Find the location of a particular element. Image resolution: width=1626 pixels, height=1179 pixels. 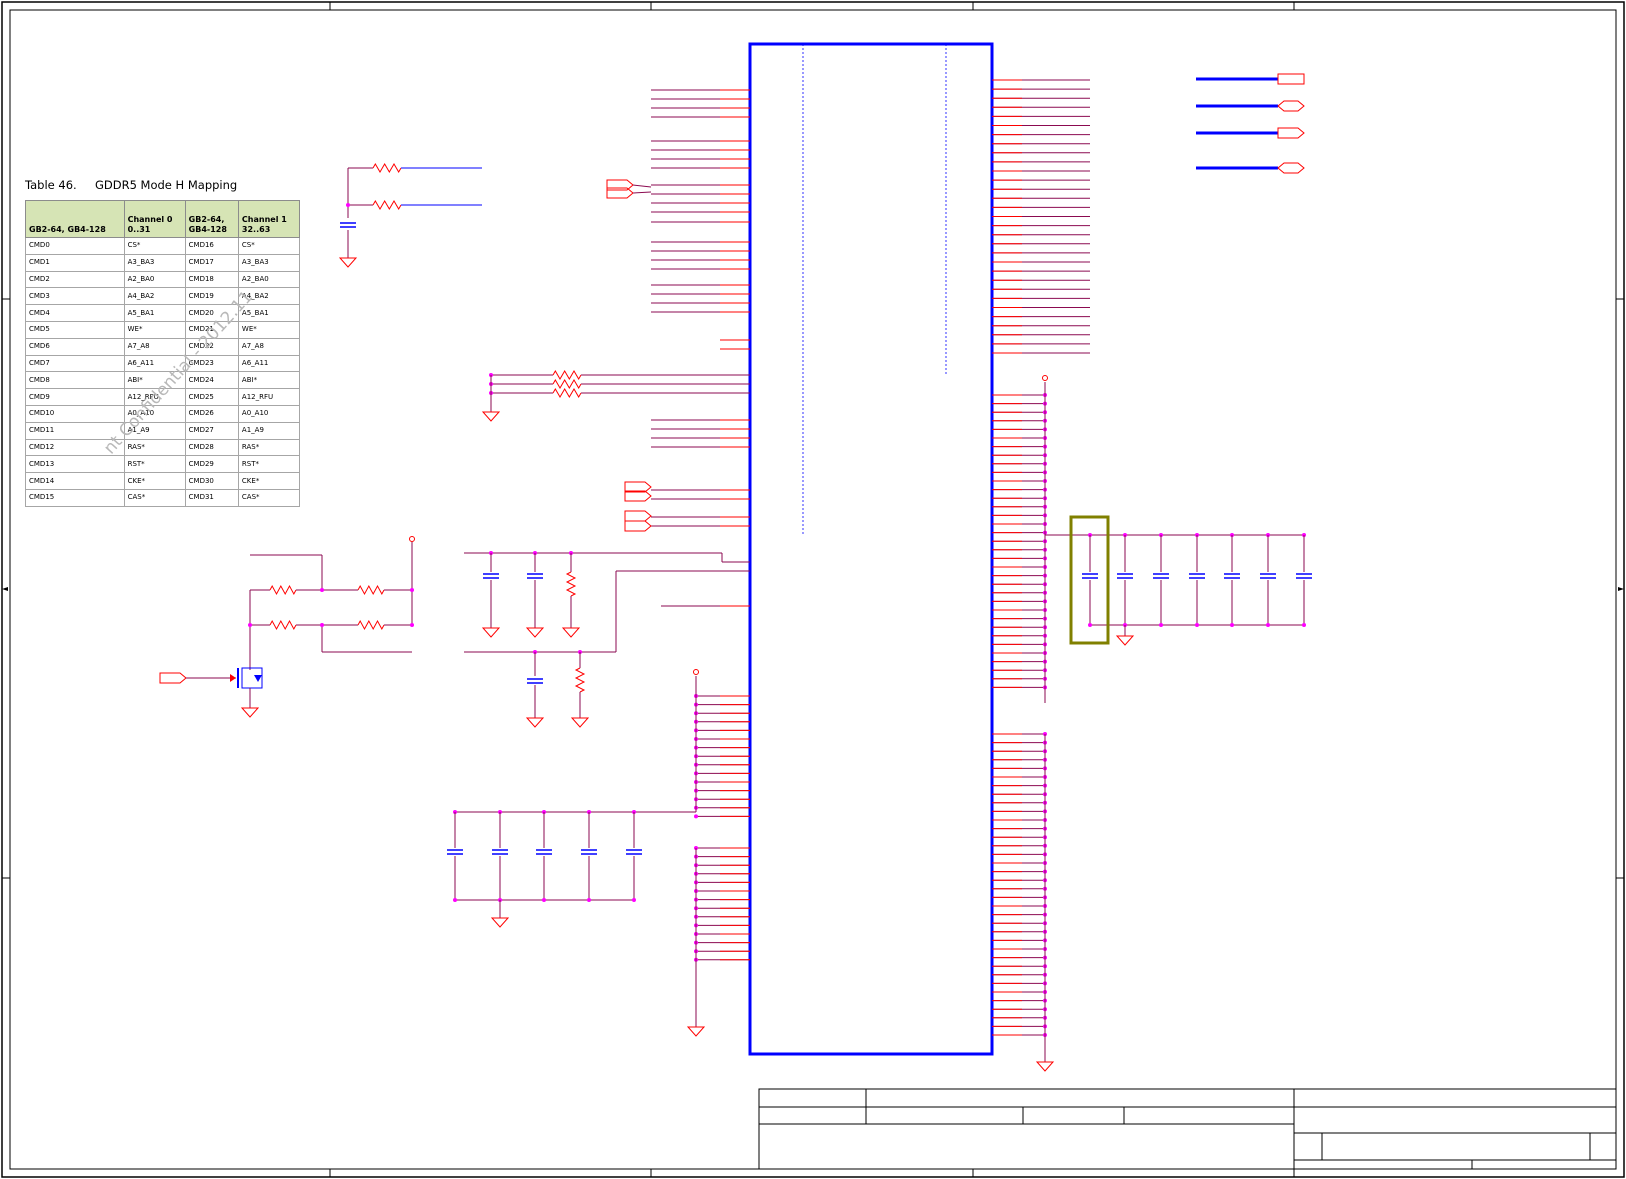

table-row: CMD13 RST* CMD29 RST* is located at coordinates (163, 464).